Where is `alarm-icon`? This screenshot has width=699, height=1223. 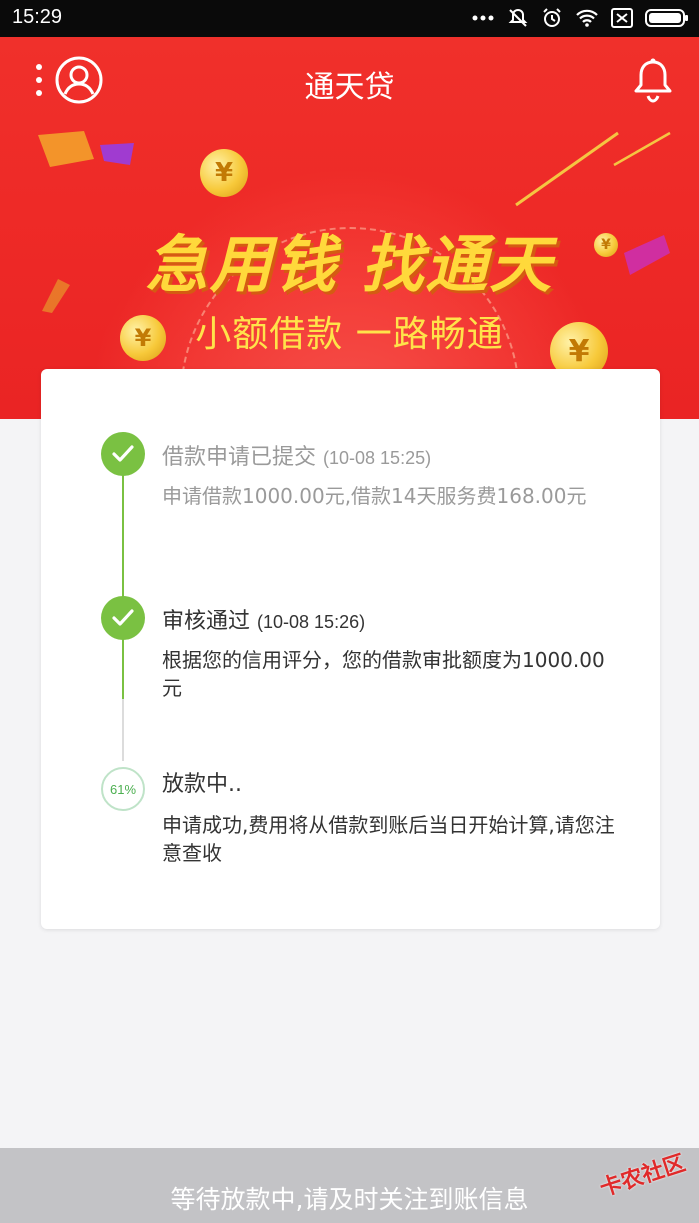
alarm-icon is located at coordinates (552, 17).